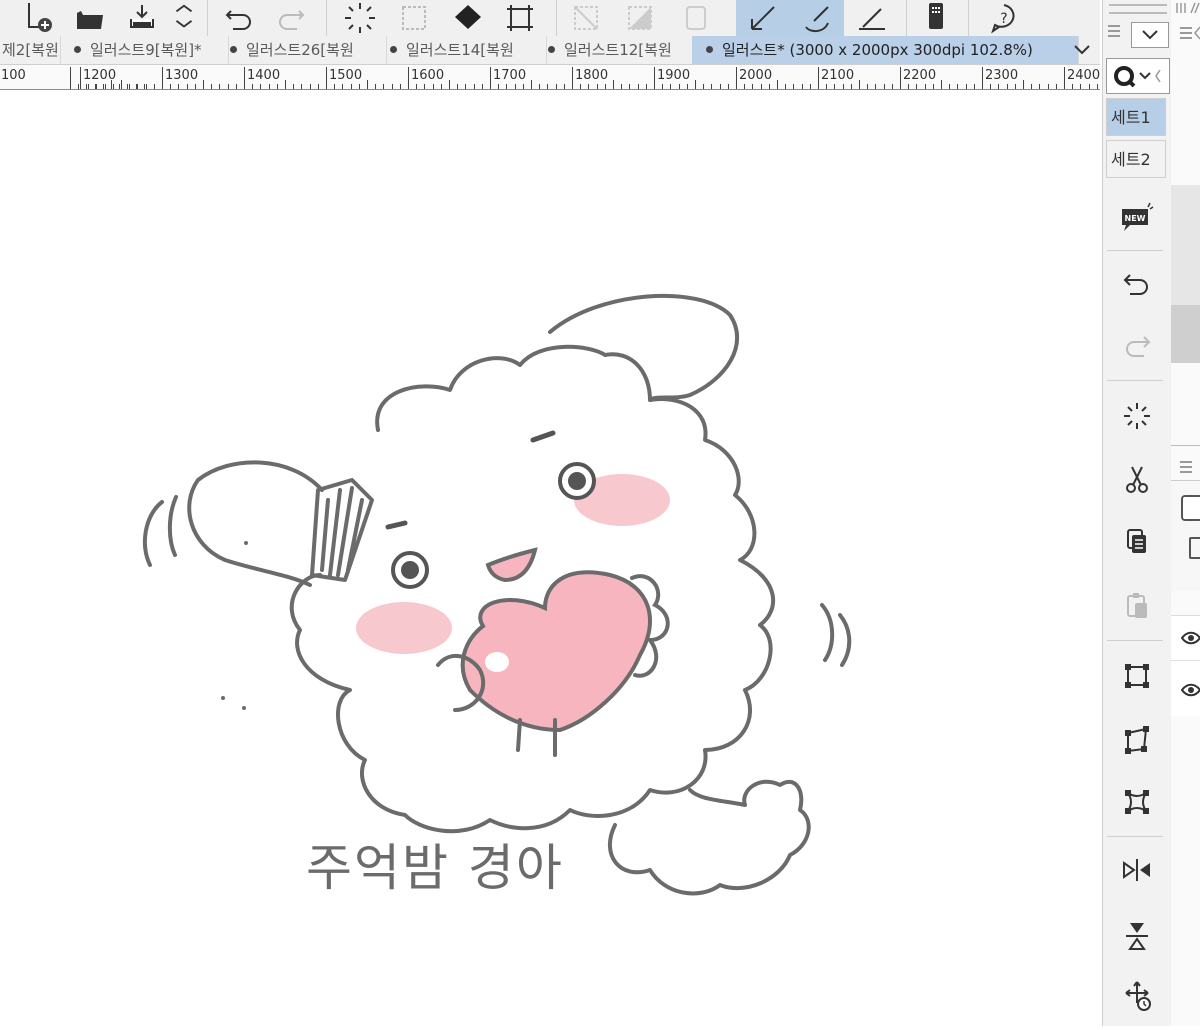 Image resolution: width=1200 pixels, height=1030 pixels. Describe the element at coordinates (1136, 159) in the screenshot. I see `set-tab-2: 세트2` at that location.